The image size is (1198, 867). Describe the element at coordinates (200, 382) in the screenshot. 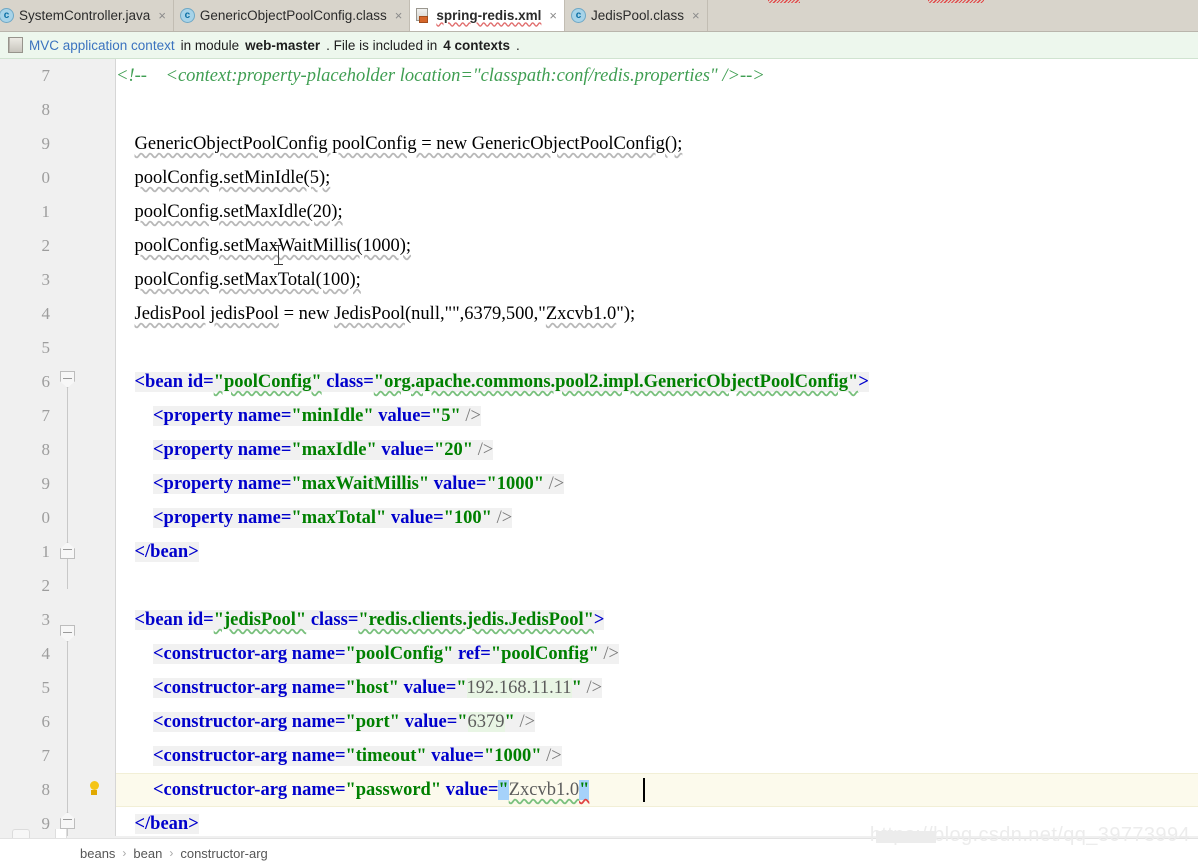

I see `xml-attr-id: id=` at that location.